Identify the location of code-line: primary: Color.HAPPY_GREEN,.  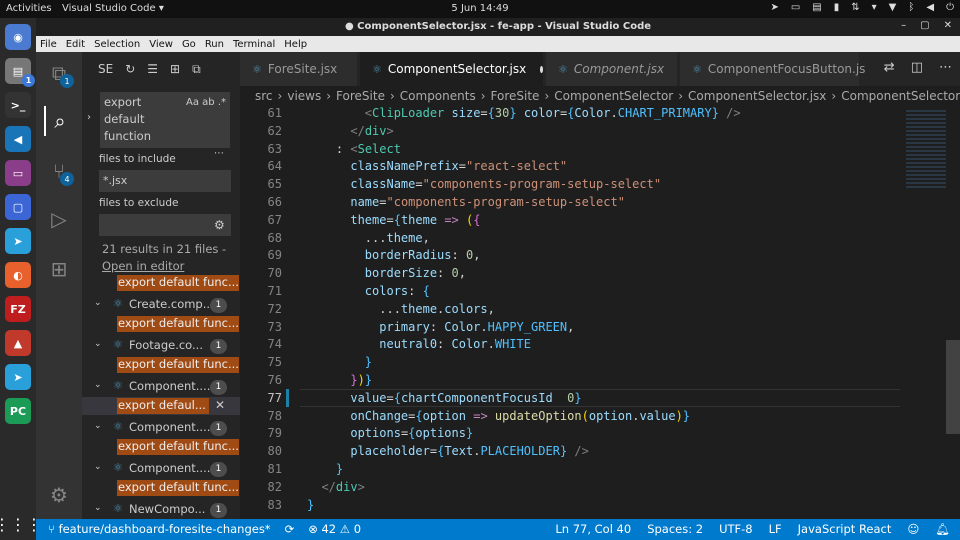
(440, 327).